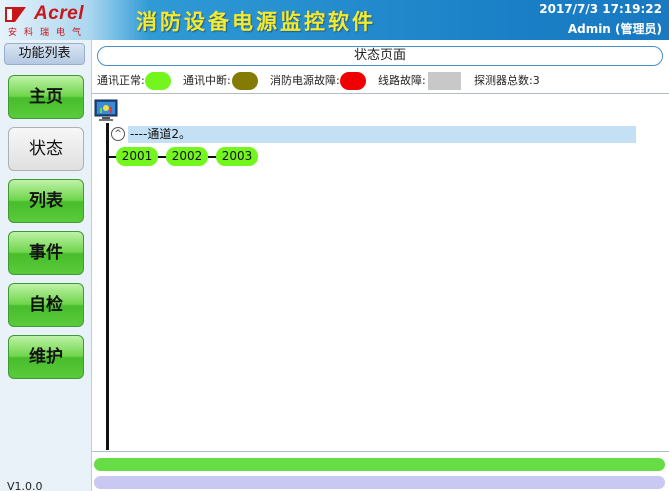  I want to click on sidebar-title: 功能列表, so click(44, 54).